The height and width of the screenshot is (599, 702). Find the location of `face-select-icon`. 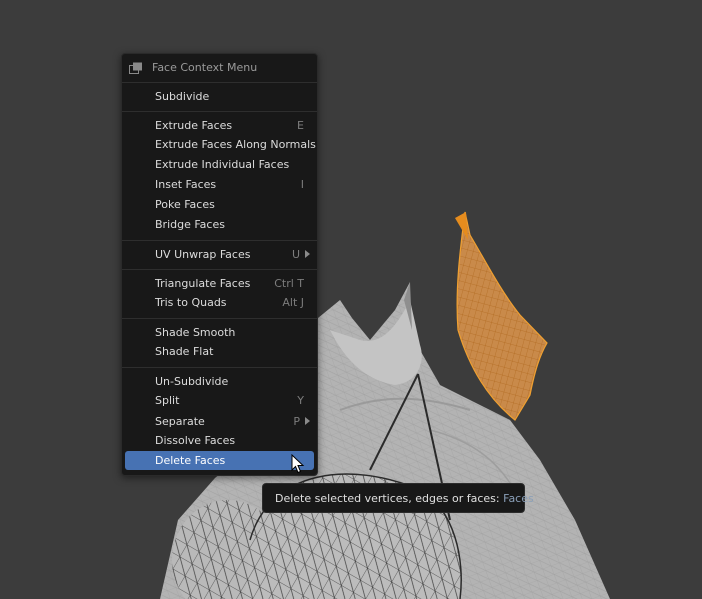

face-select-icon is located at coordinates (135, 68).